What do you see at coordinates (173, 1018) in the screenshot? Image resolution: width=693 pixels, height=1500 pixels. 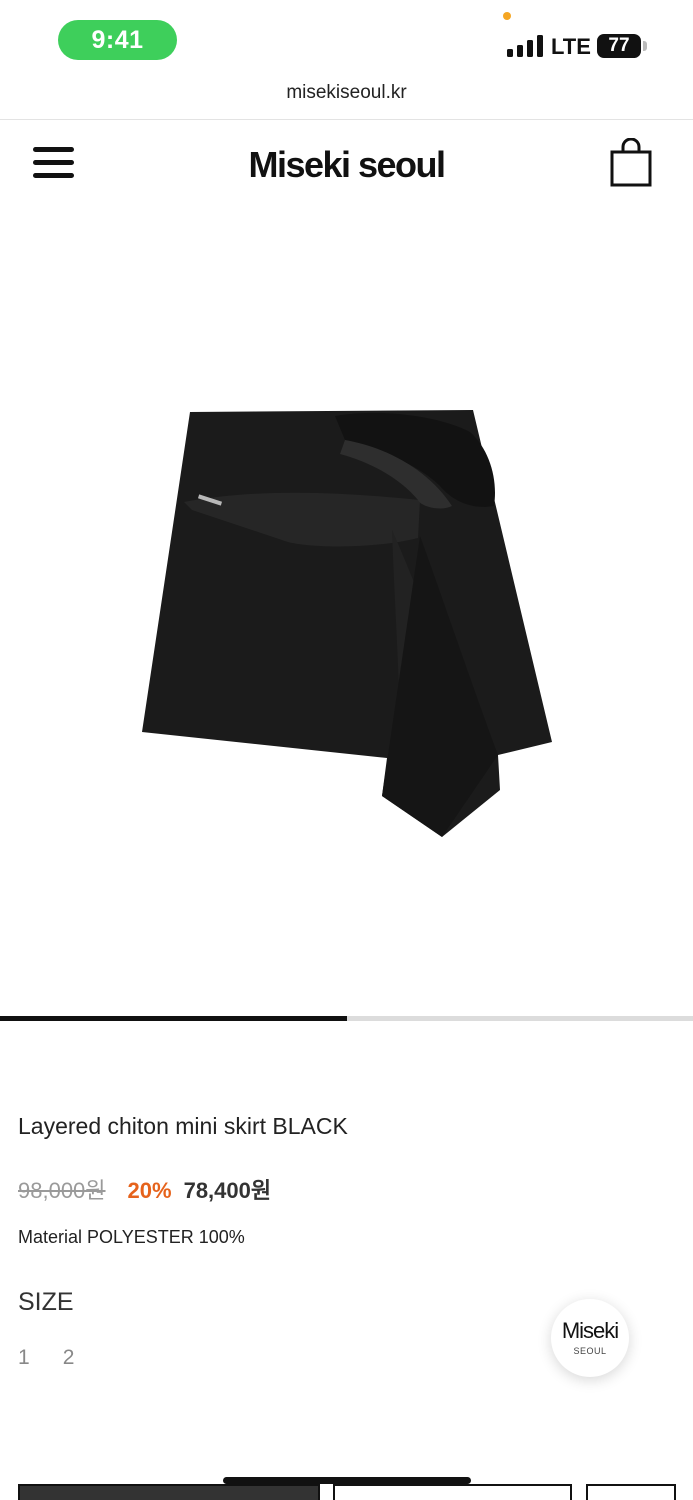 I see `gallery-progress-fill` at bounding box center [173, 1018].